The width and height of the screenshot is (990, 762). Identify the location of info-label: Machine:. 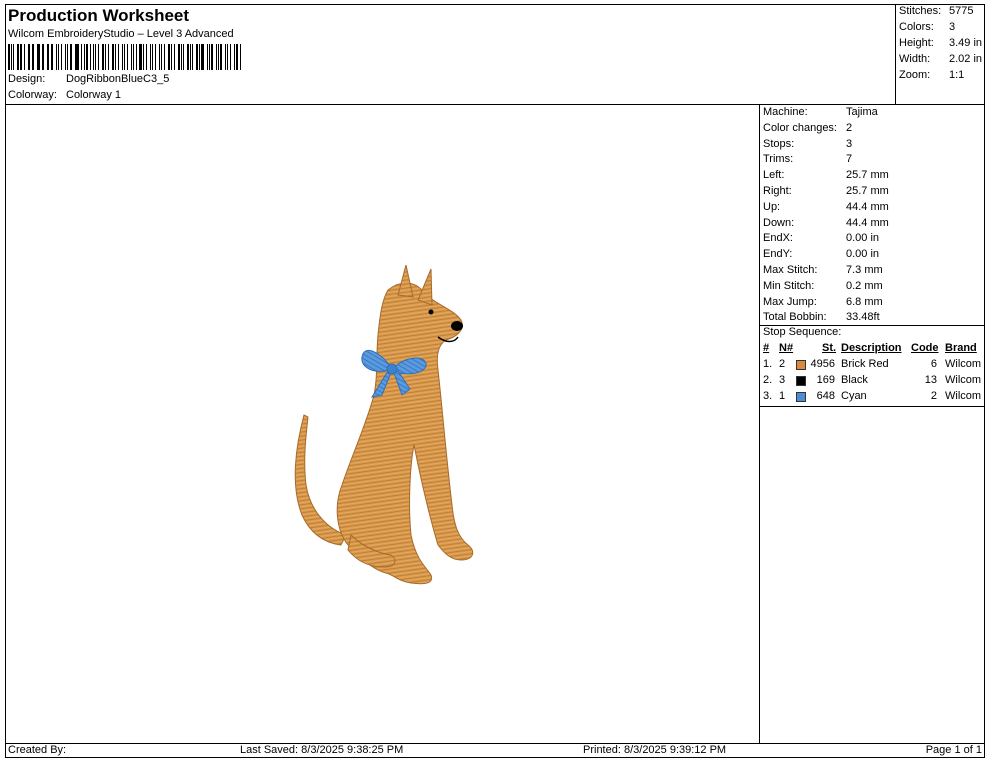
(785, 112).